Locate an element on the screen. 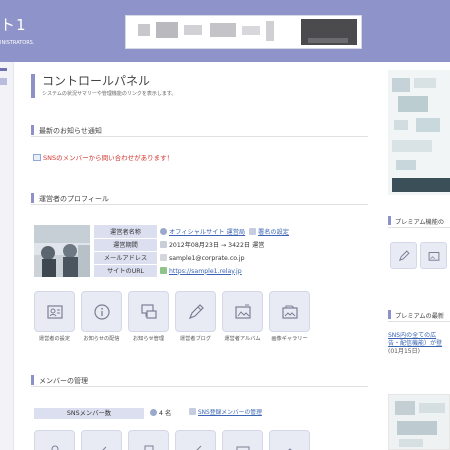  sidebar-ad-secondary is located at coordinates (419, 422).